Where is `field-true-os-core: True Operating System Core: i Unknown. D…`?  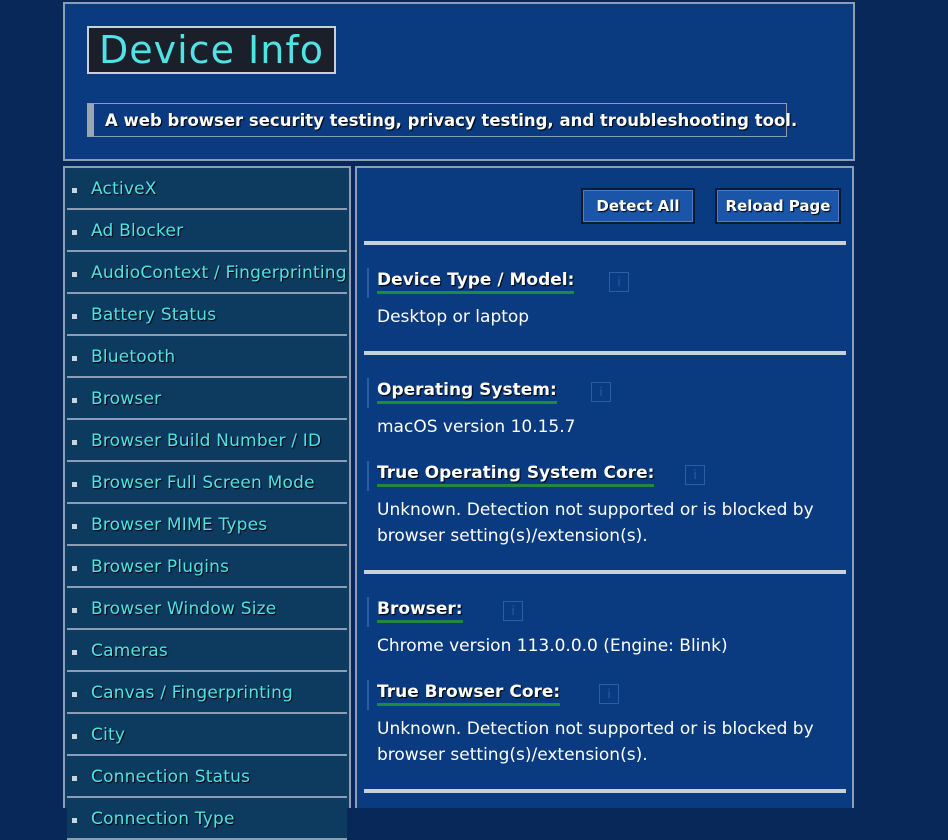
field-true-os-core: True Operating System Core: i Unknown. D… is located at coordinates (602, 505).